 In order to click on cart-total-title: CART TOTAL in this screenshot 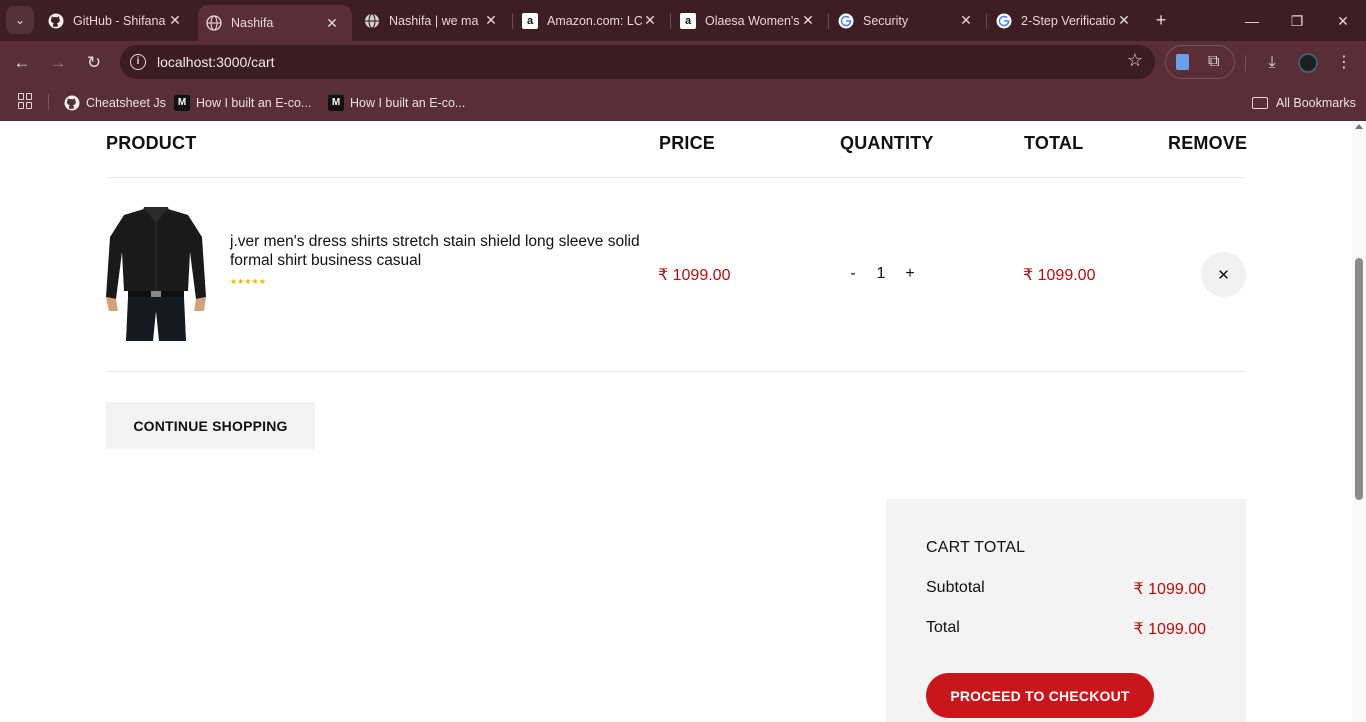, I will do `click(976, 547)`.